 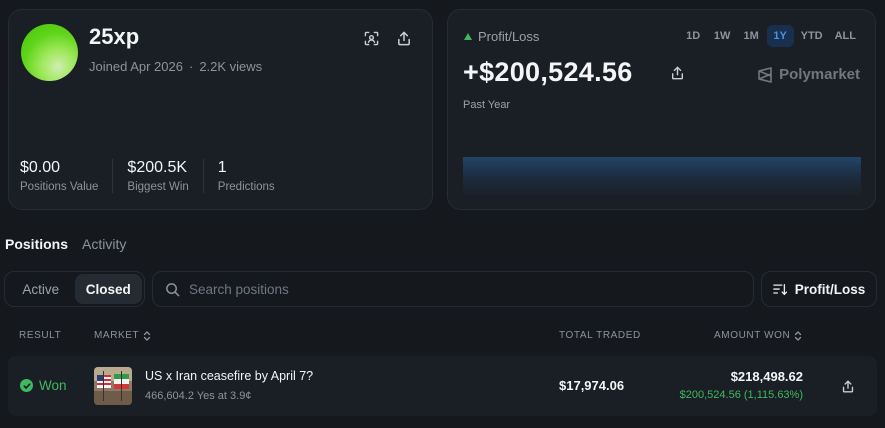 What do you see at coordinates (751, 36) in the screenshot?
I see `range-1m: 1M` at bounding box center [751, 36].